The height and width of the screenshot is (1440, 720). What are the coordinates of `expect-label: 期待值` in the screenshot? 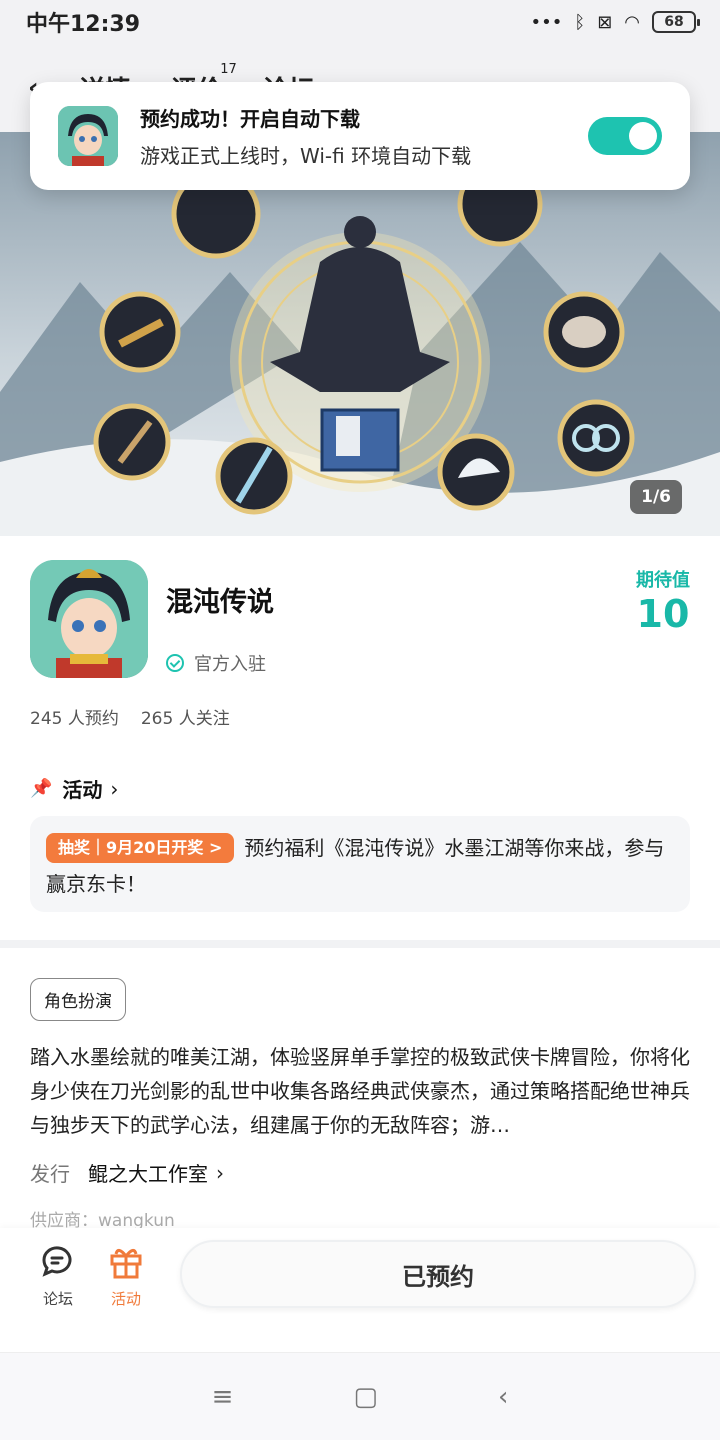 It's located at (663, 580).